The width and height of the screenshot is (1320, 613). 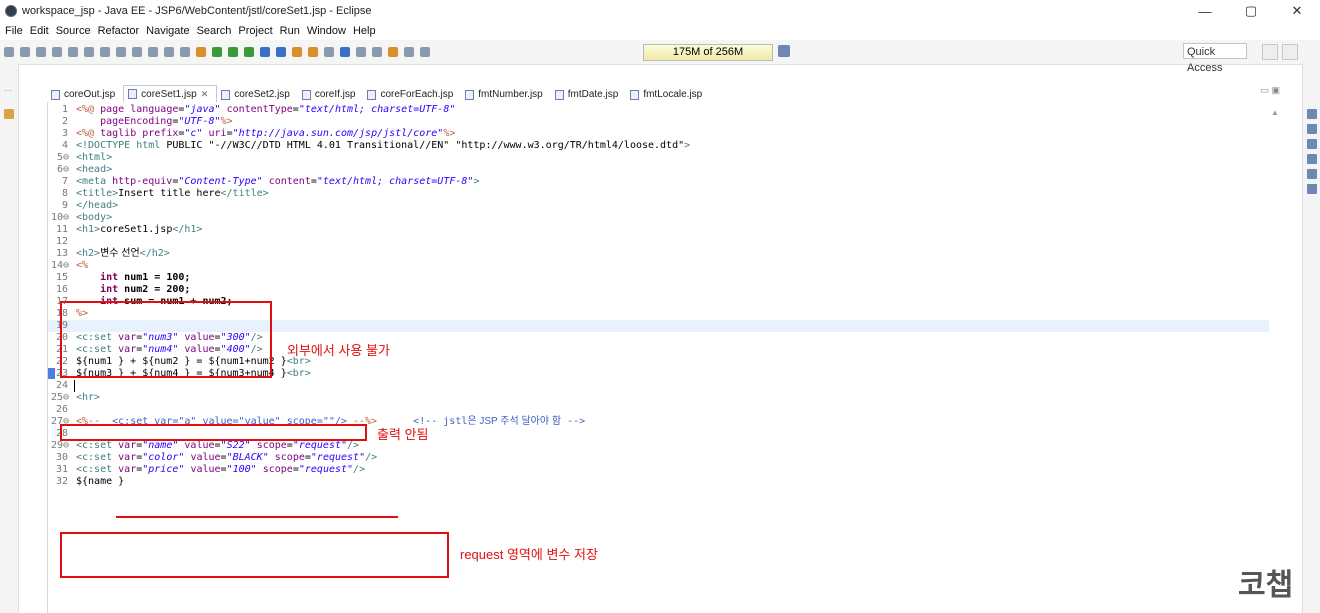 What do you see at coordinates (1312, 174) in the screenshot?
I see `snippets-icon` at bounding box center [1312, 174].